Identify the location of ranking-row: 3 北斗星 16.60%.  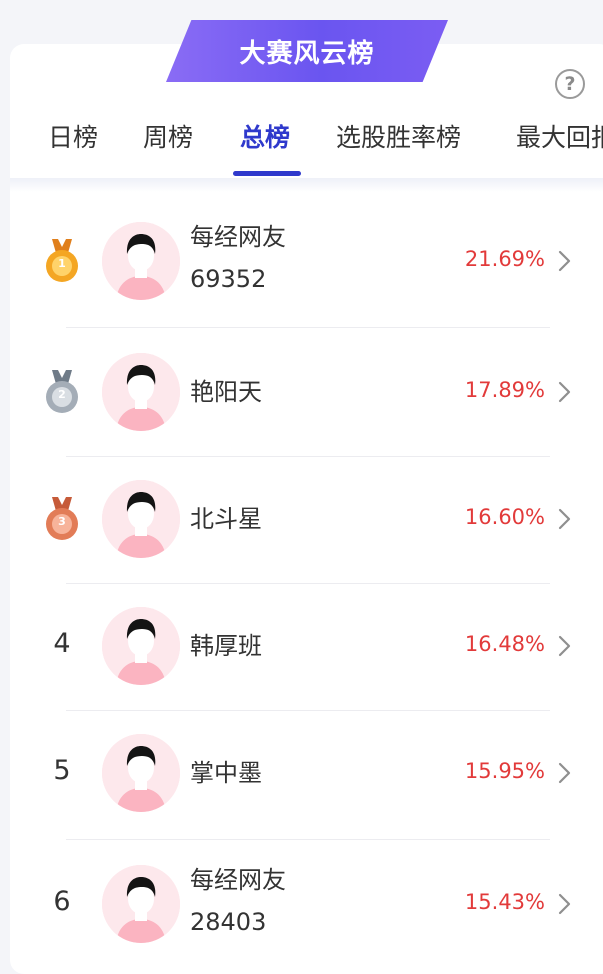
(301, 519).